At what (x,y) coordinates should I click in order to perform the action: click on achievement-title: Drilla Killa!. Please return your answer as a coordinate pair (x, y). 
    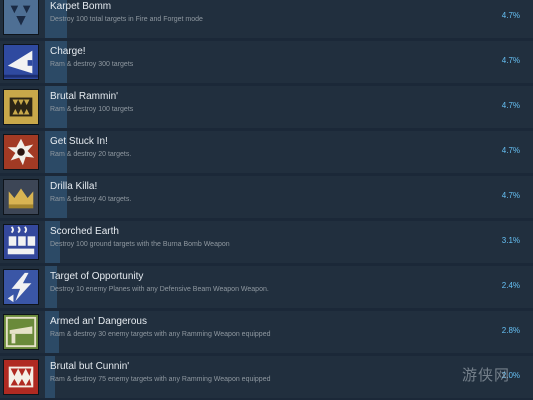
    Looking at the image, I should click on (74, 186).